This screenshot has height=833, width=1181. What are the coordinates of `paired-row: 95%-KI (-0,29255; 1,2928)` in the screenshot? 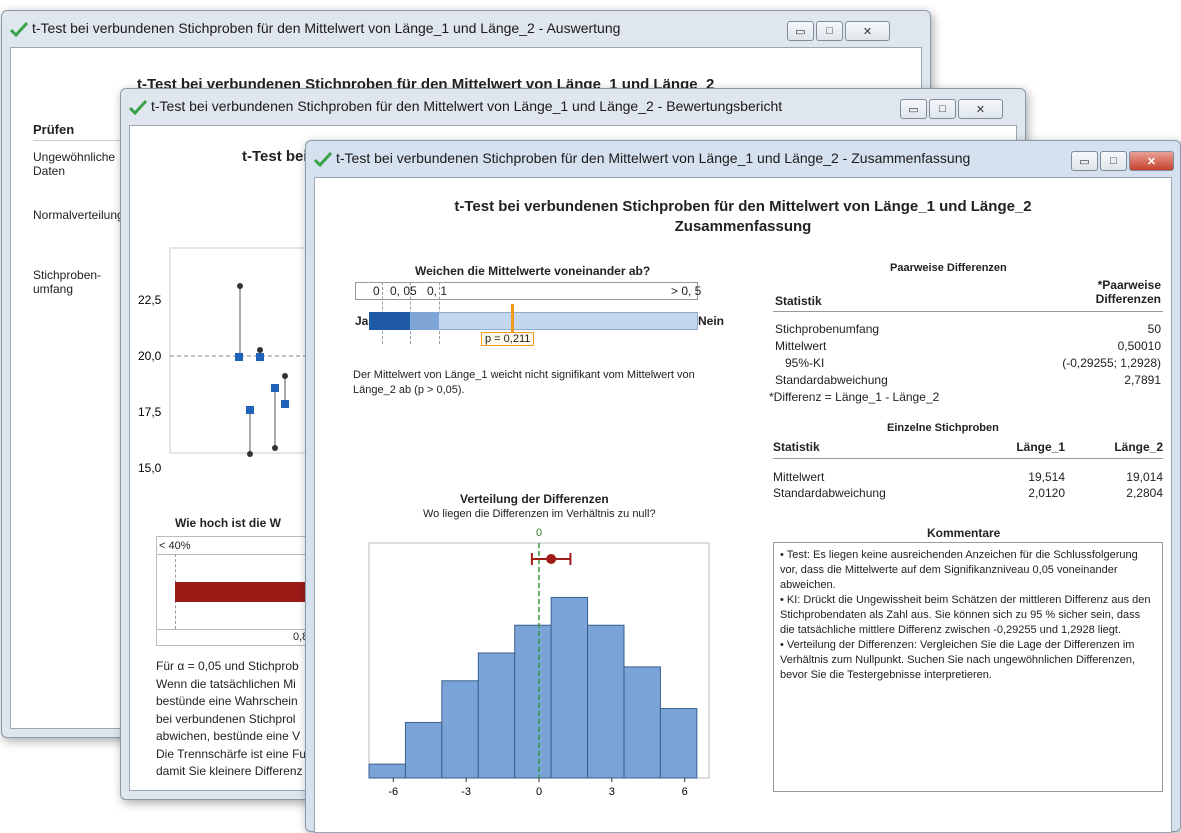 It's located at (973, 363).